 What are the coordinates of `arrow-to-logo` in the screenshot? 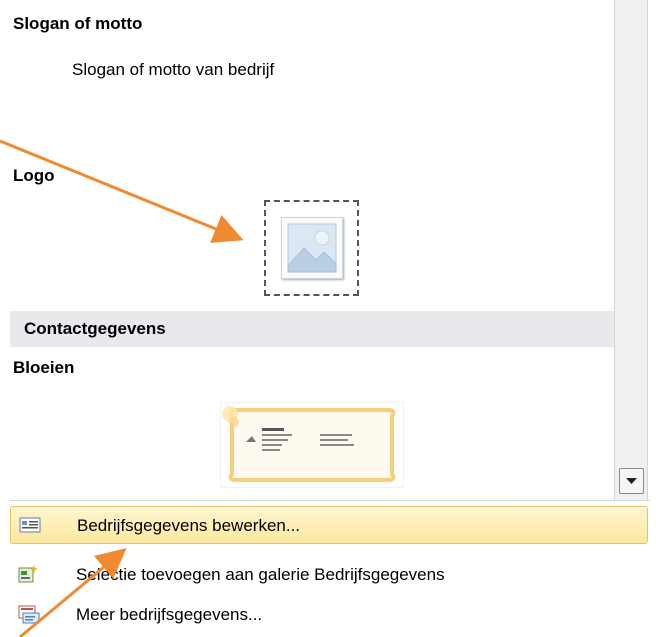 It's located at (122, 191).